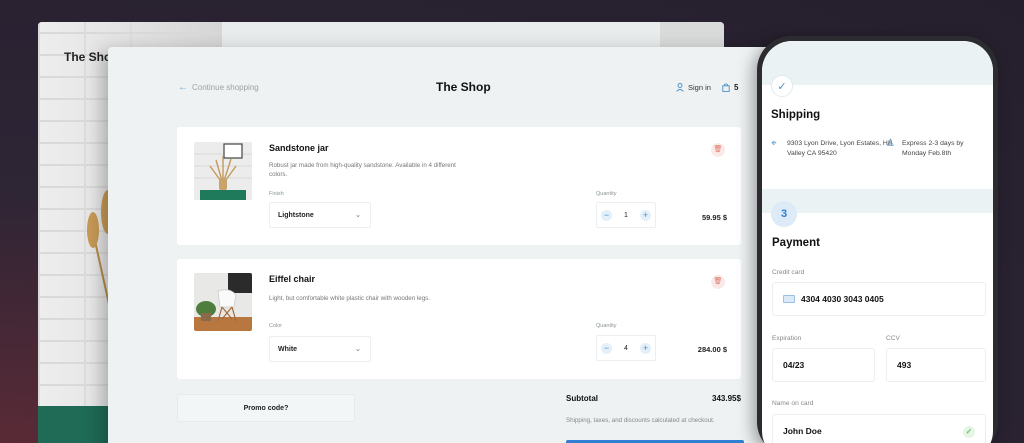 The height and width of the screenshot is (443, 1024). I want to click on sandstone-jar-image, so click(223, 171).